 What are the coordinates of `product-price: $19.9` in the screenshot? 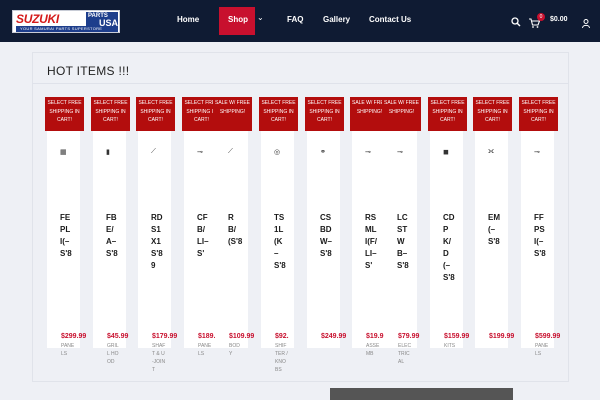 It's located at (375, 336).